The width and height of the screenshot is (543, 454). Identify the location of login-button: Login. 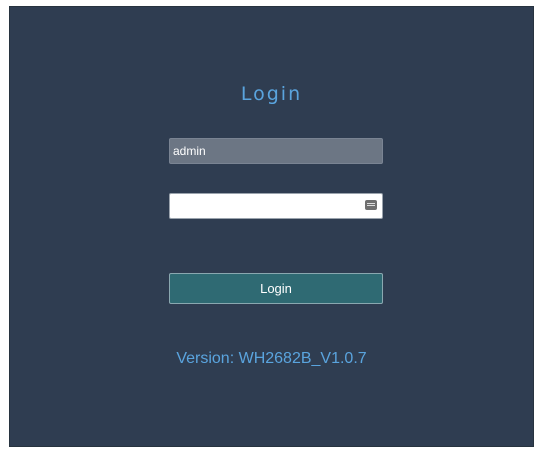
(276, 288).